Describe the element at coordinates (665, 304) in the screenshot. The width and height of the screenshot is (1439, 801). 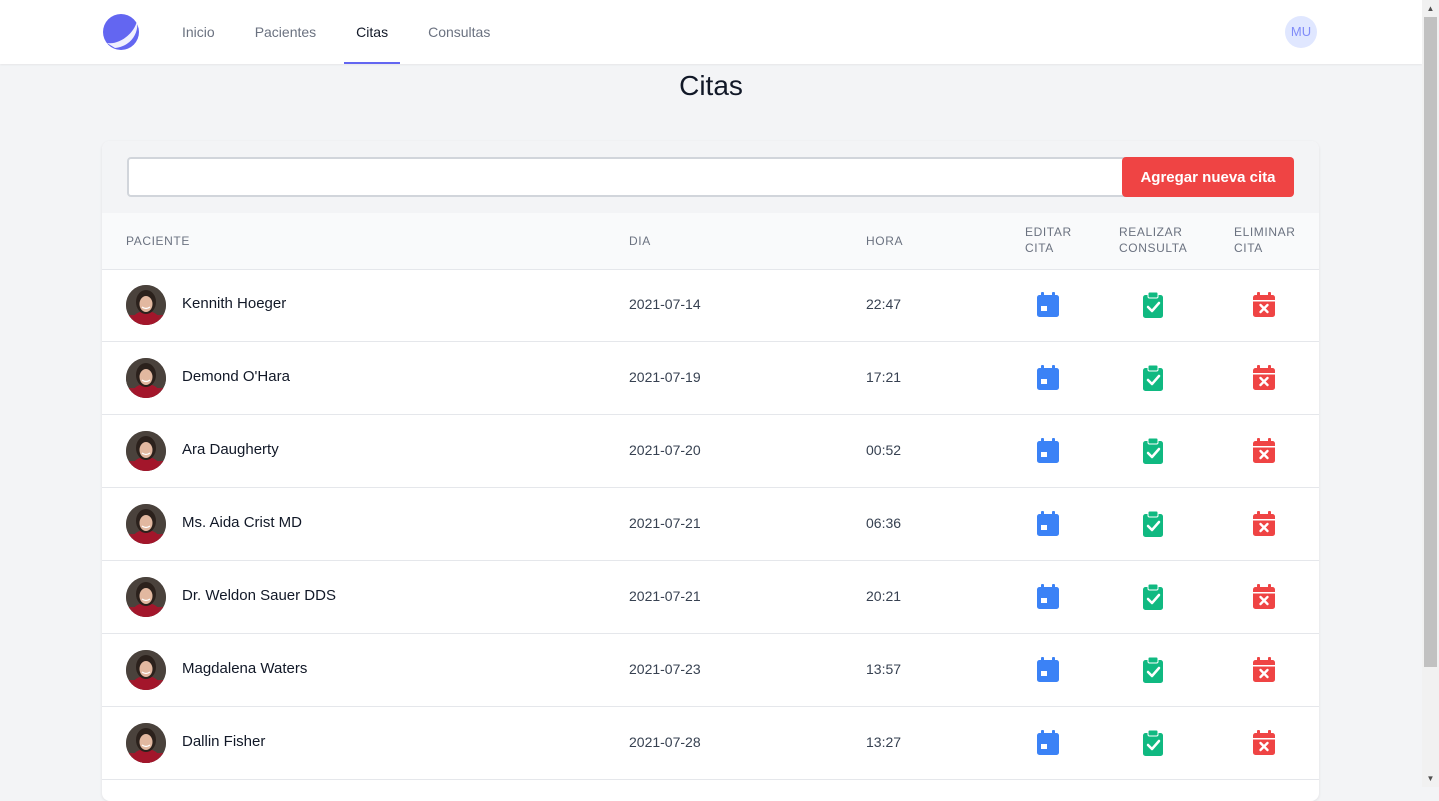
I see `appointment-day: 2021-07-14` at that location.